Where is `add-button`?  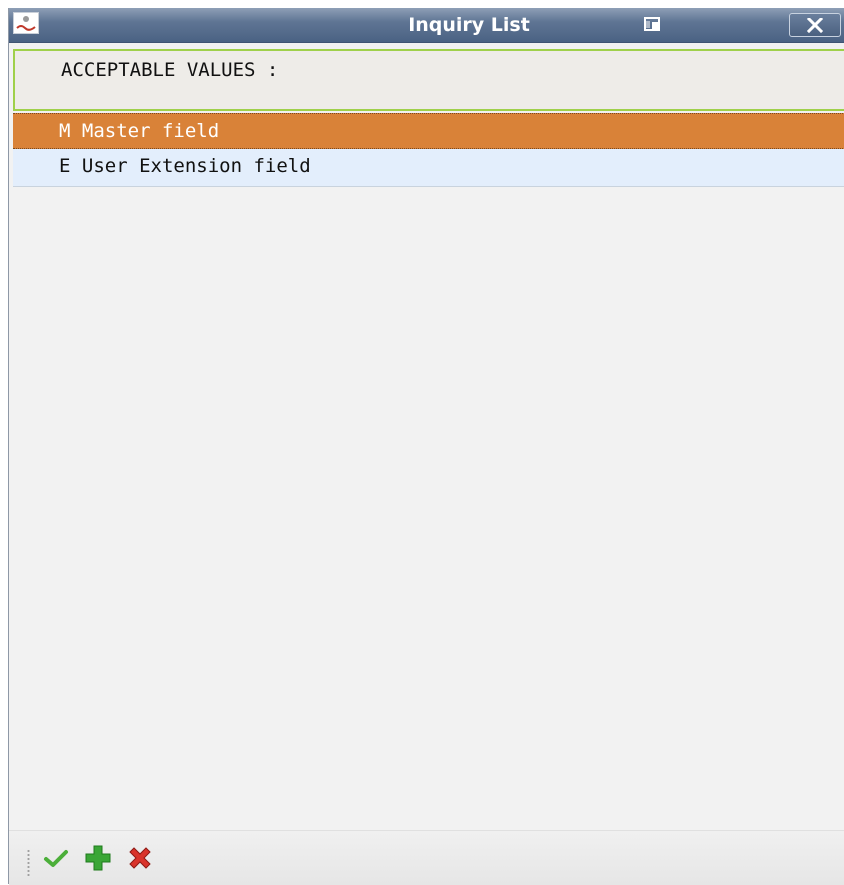
add-button is located at coordinates (98, 858).